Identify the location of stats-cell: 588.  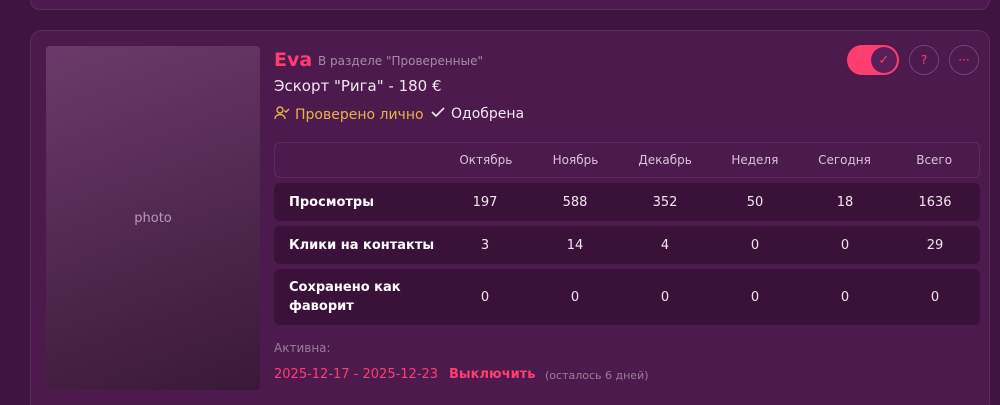
(575, 202).